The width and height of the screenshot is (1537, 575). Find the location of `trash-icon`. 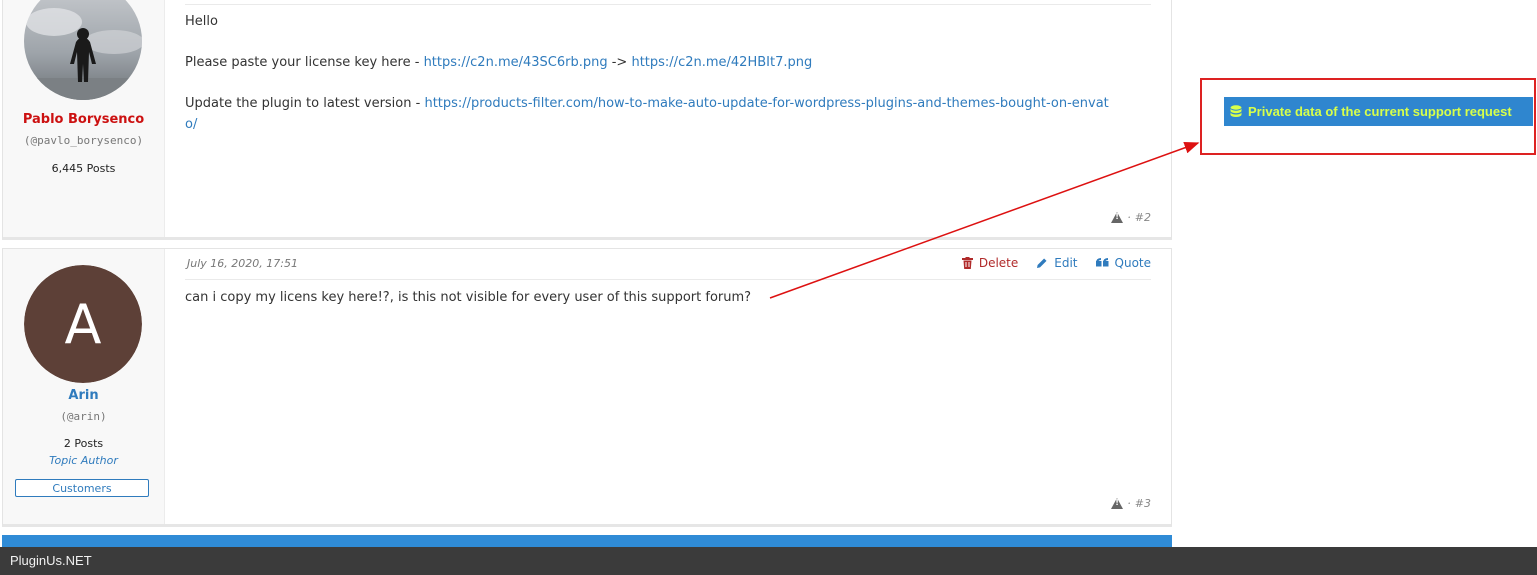

trash-icon is located at coordinates (967, 263).